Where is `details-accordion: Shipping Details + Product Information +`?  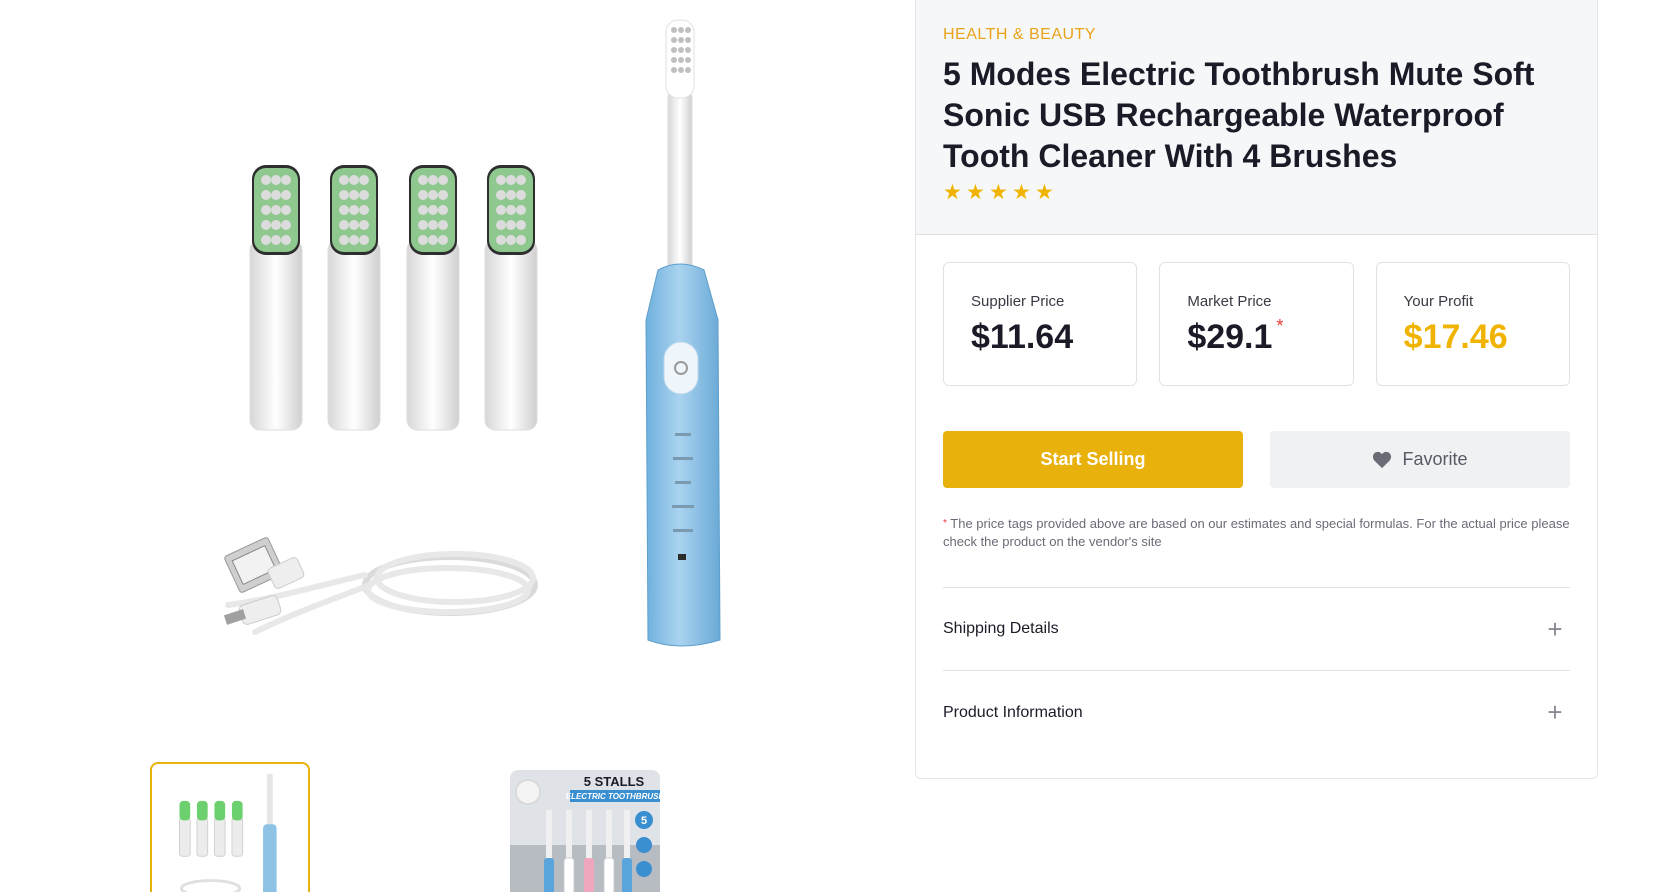
details-accordion: Shipping Details + Product Information + is located at coordinates (1256, 670).